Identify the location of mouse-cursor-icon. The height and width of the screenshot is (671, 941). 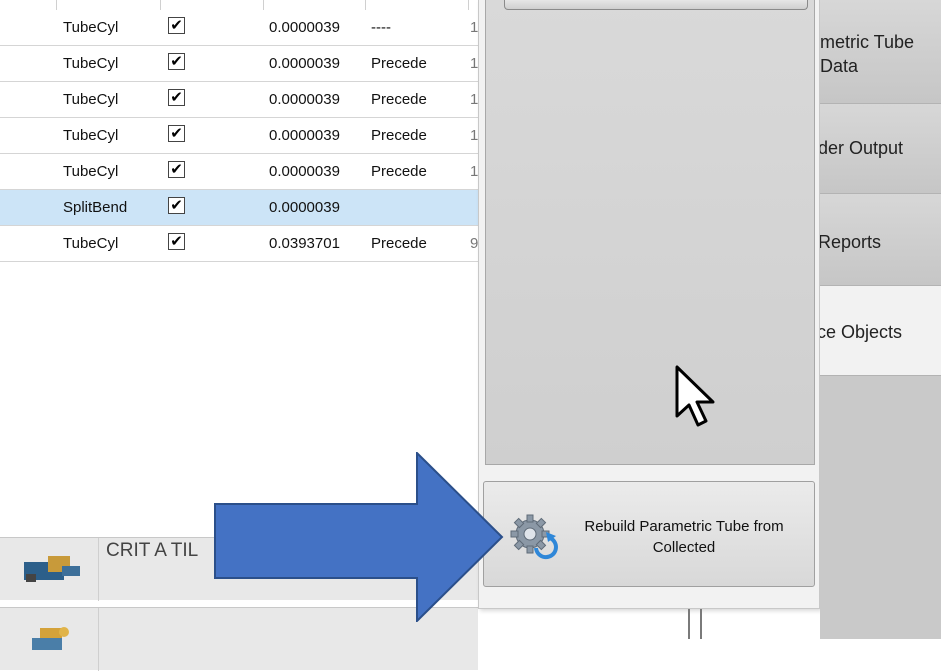
(695, 396).